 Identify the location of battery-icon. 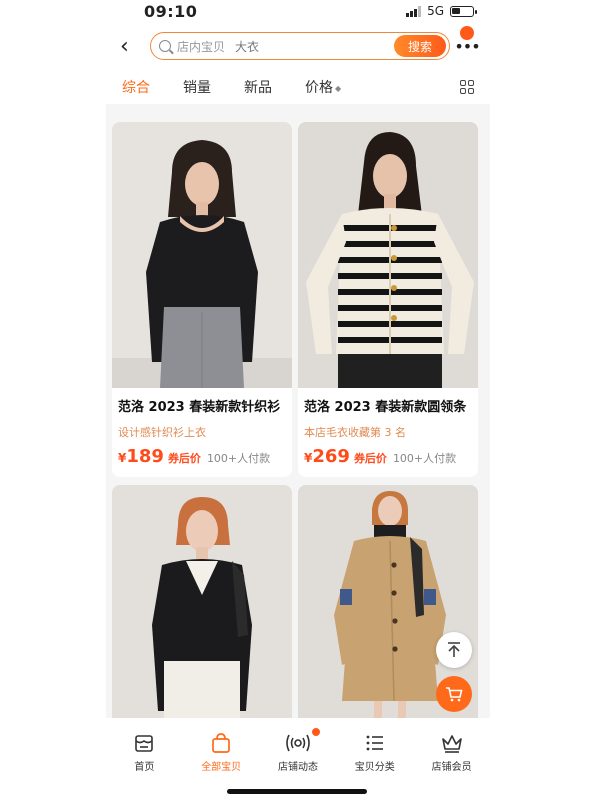
(463, 11).